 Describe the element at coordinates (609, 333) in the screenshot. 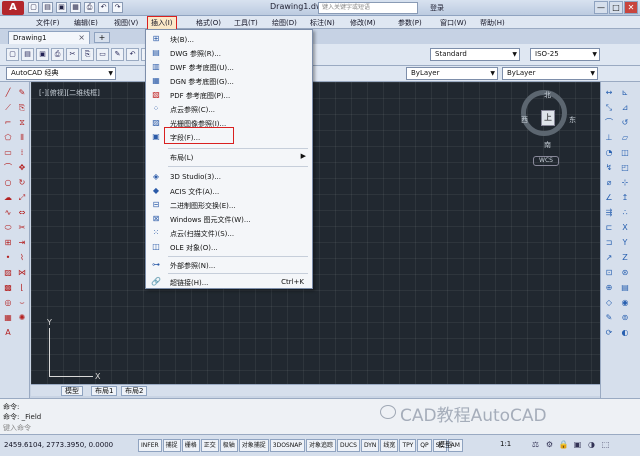

I see `dim-update-icon: ⟳` at that location.